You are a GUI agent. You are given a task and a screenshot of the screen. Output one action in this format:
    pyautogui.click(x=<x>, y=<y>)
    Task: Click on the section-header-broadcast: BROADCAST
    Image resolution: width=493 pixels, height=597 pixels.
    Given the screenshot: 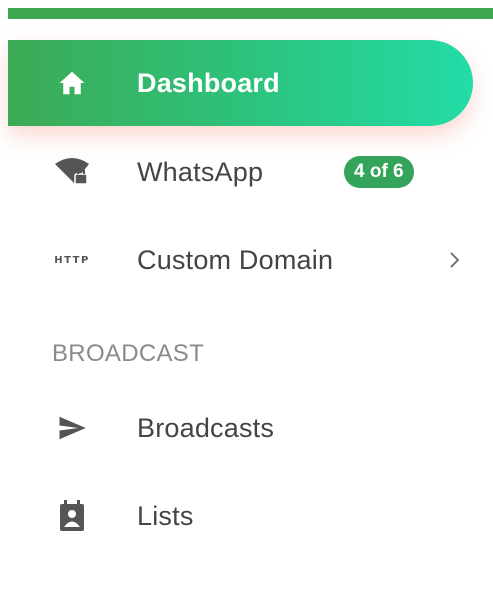 What is the action you would take?
    pyautogui.click(x=128, y=353)
    